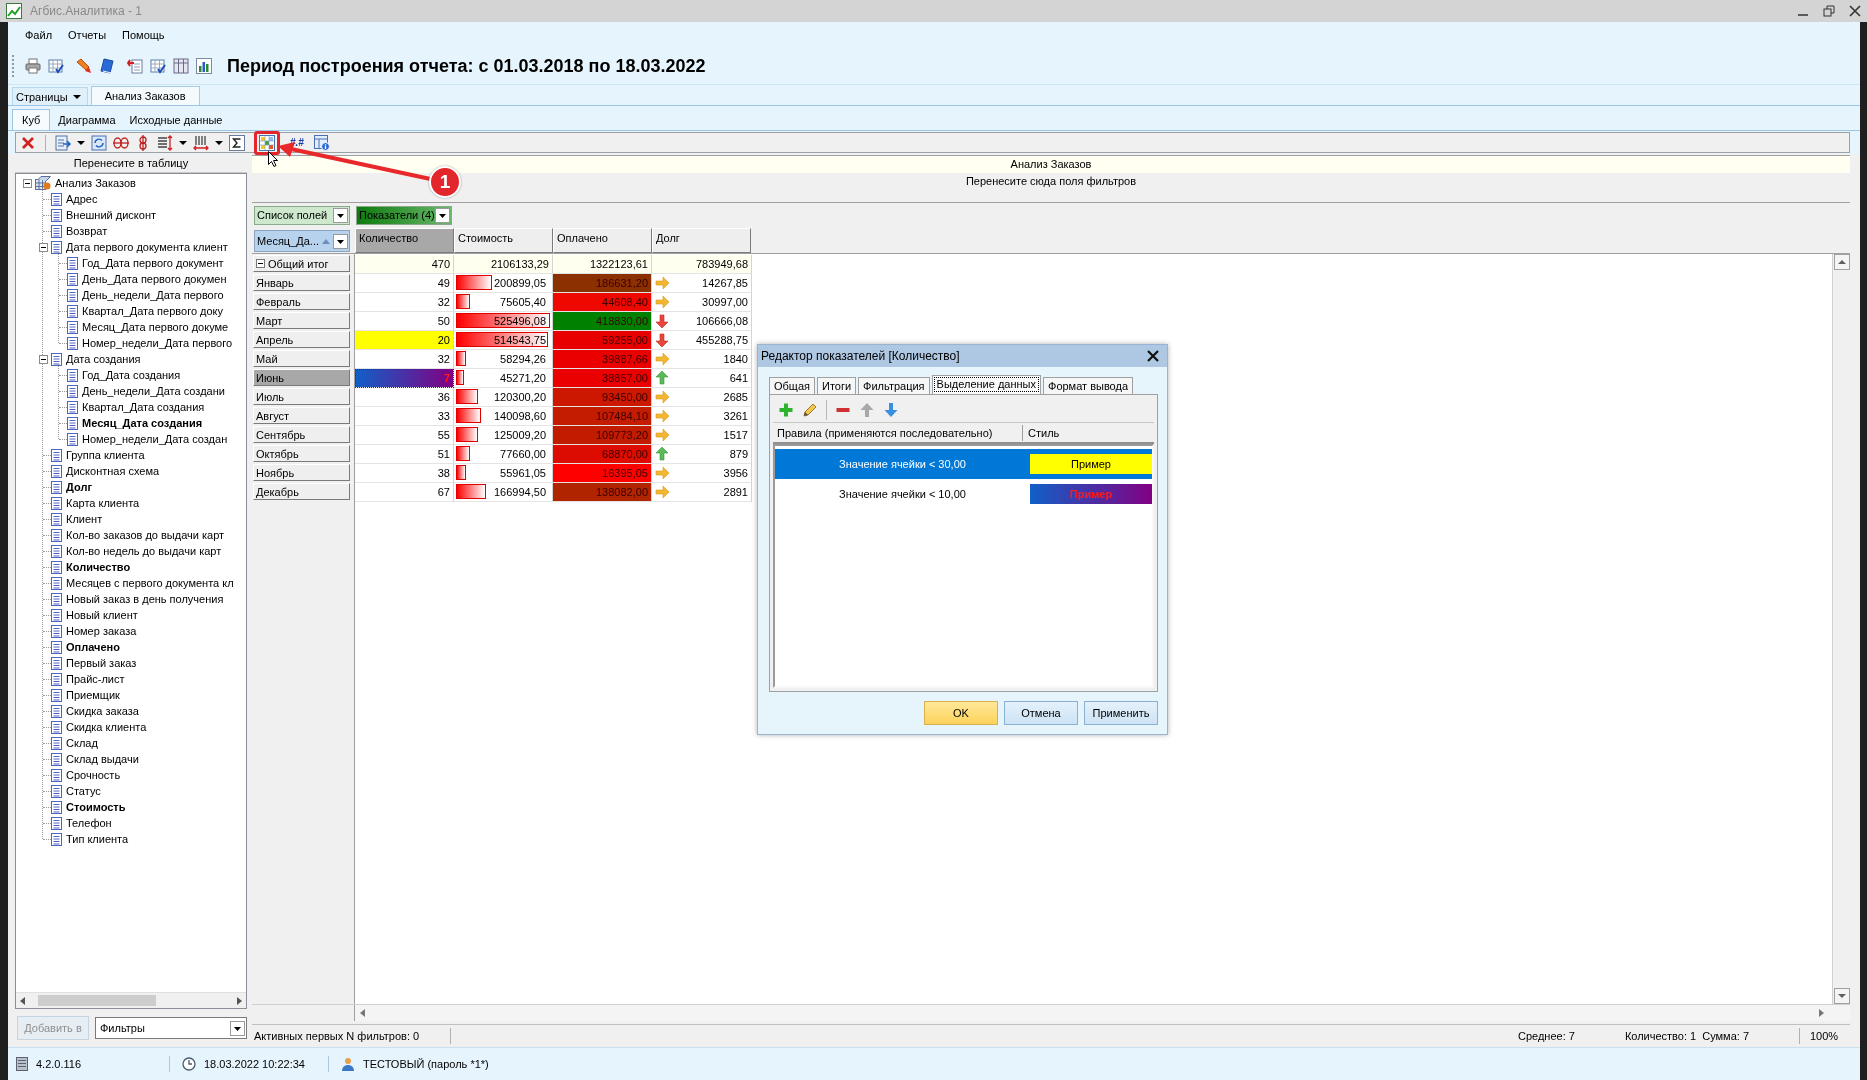 The height and width of the screenshot is (1080, 1867). I want to click on rule-row: Значение ячейки < 30,00 Пример, so click(963, 464).